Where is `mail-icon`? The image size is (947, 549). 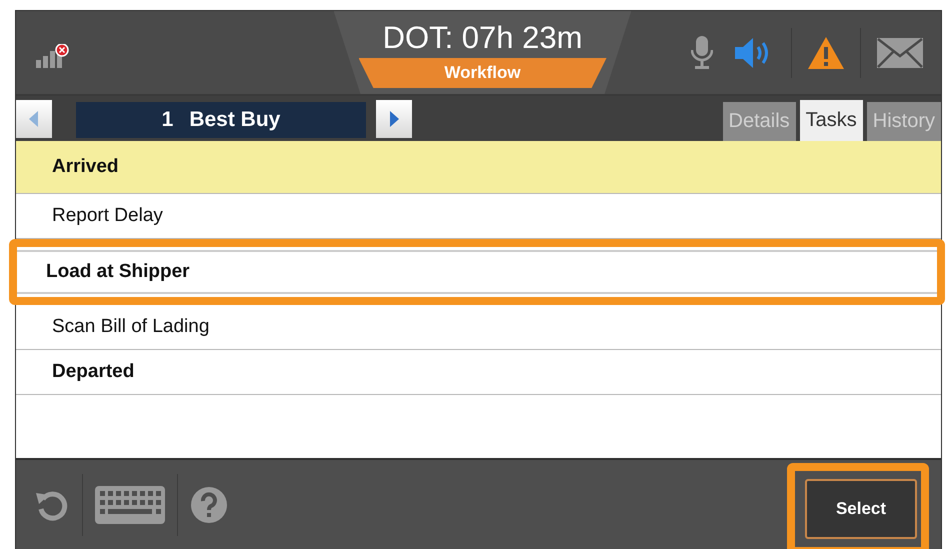
mail-icon is located at coordinates (900, 53).